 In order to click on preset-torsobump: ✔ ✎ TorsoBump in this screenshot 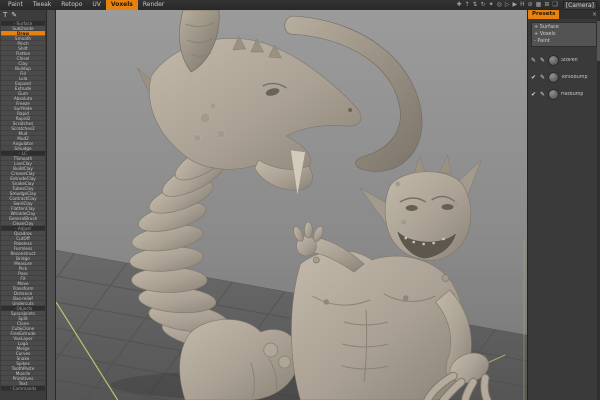, I will do `click(564, 77)`.